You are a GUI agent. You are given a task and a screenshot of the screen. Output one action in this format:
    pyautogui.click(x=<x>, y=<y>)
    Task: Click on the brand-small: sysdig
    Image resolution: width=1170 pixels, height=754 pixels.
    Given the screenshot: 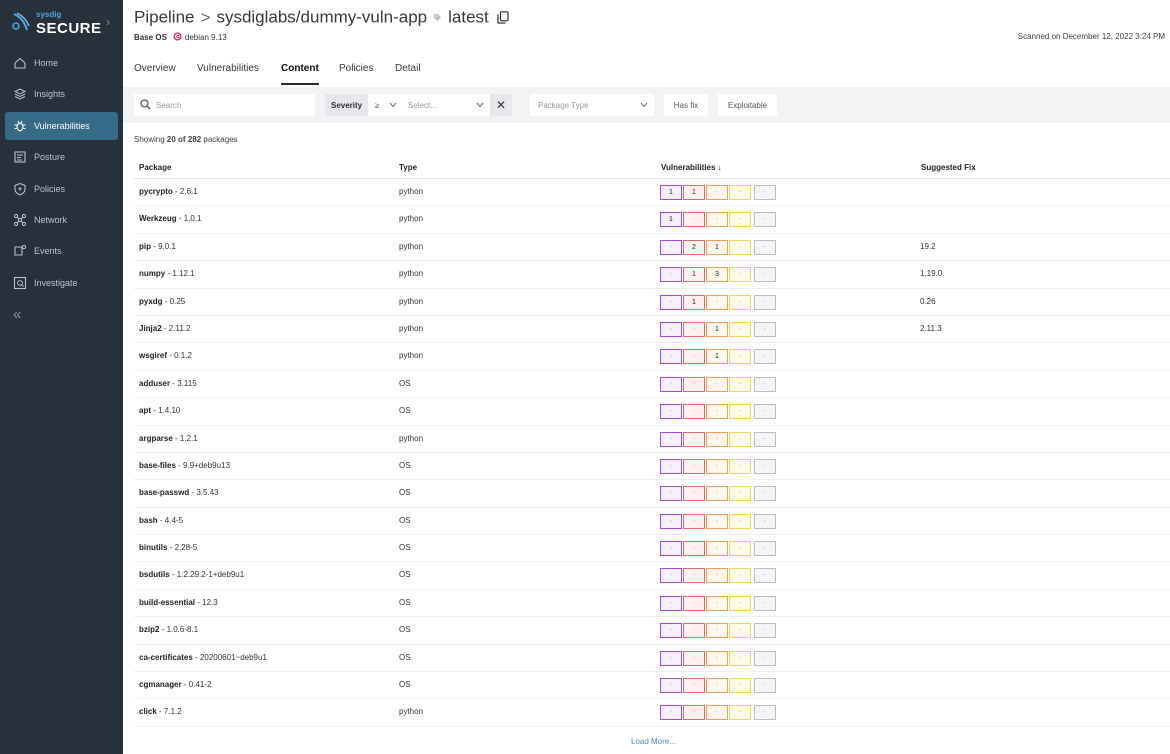 What is the action you would take?
    pyautogui.click(x=49, y=14)
    